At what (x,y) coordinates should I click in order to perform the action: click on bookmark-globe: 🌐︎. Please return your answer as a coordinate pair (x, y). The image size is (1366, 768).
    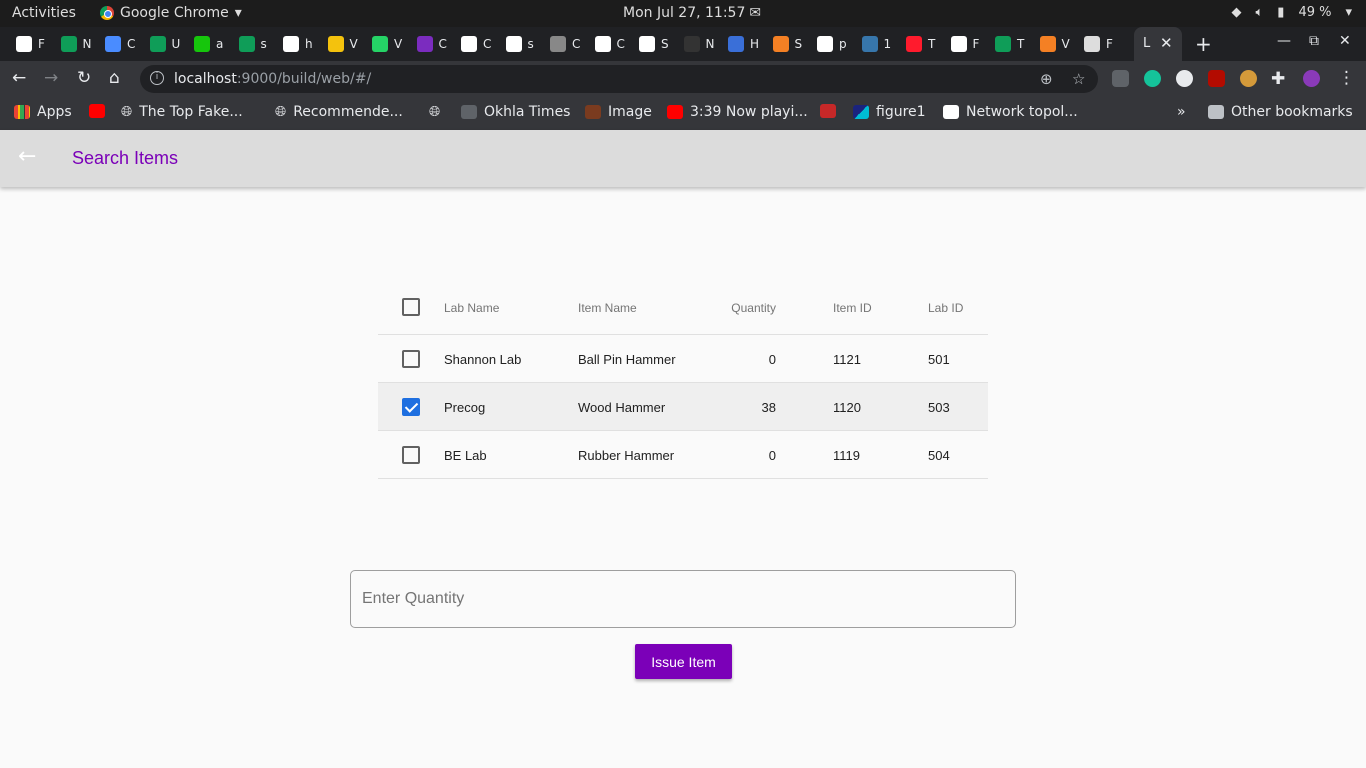
    Looking at the image, I should click on (434, 112).